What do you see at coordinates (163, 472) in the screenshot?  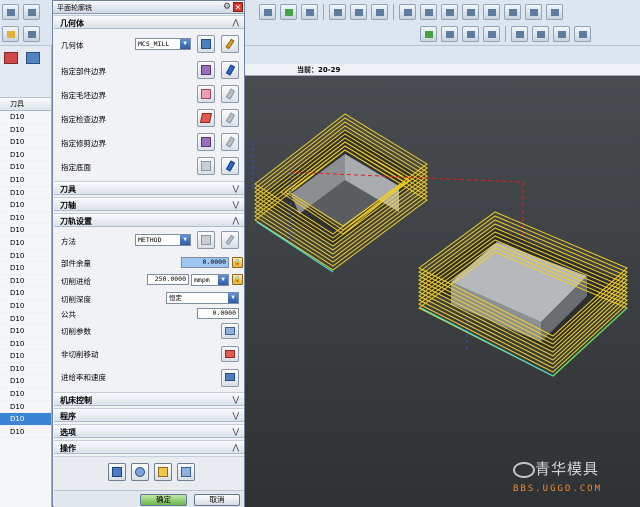 I see `verify-button` at bounding box center [163, 472].